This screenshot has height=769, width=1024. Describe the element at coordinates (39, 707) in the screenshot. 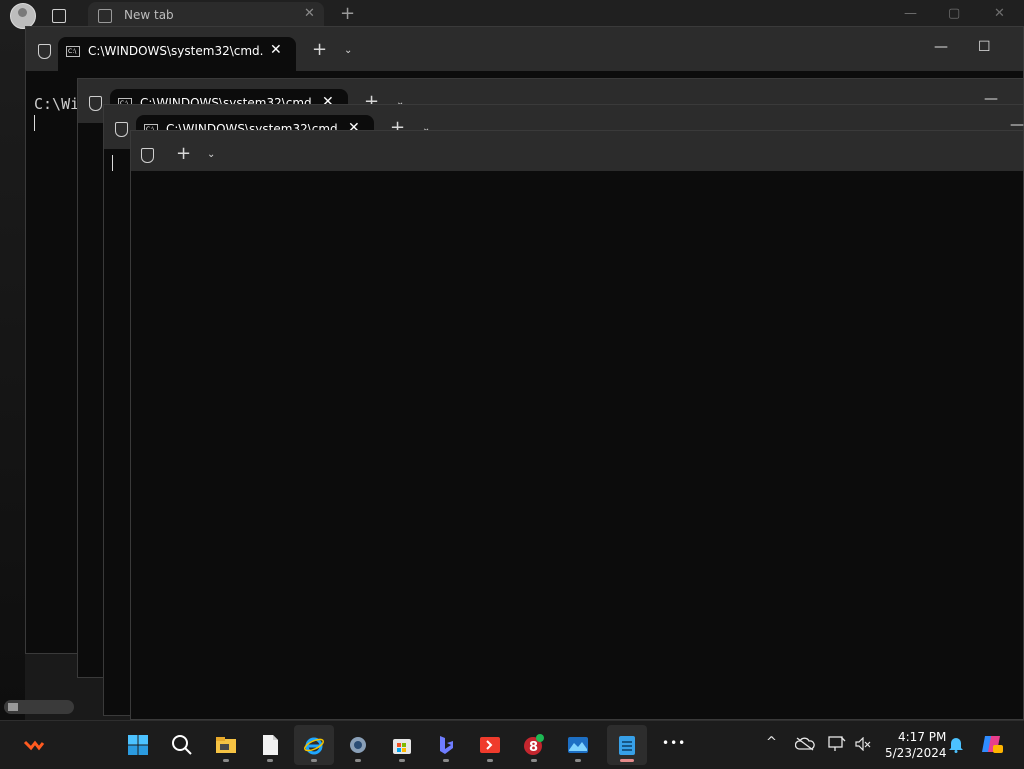

I see `horizontal-scrollbar` at that location.